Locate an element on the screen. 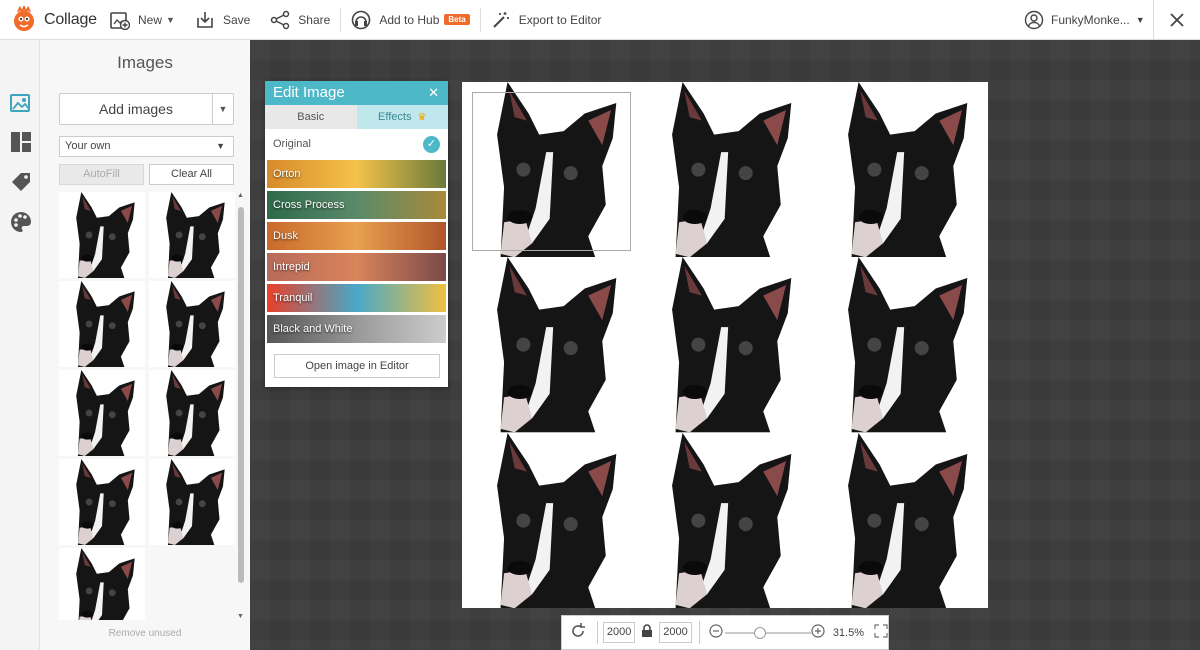 This screenshot has width=1200, height=650. effect-option: Intrepid is located at coordinates (356, 267).